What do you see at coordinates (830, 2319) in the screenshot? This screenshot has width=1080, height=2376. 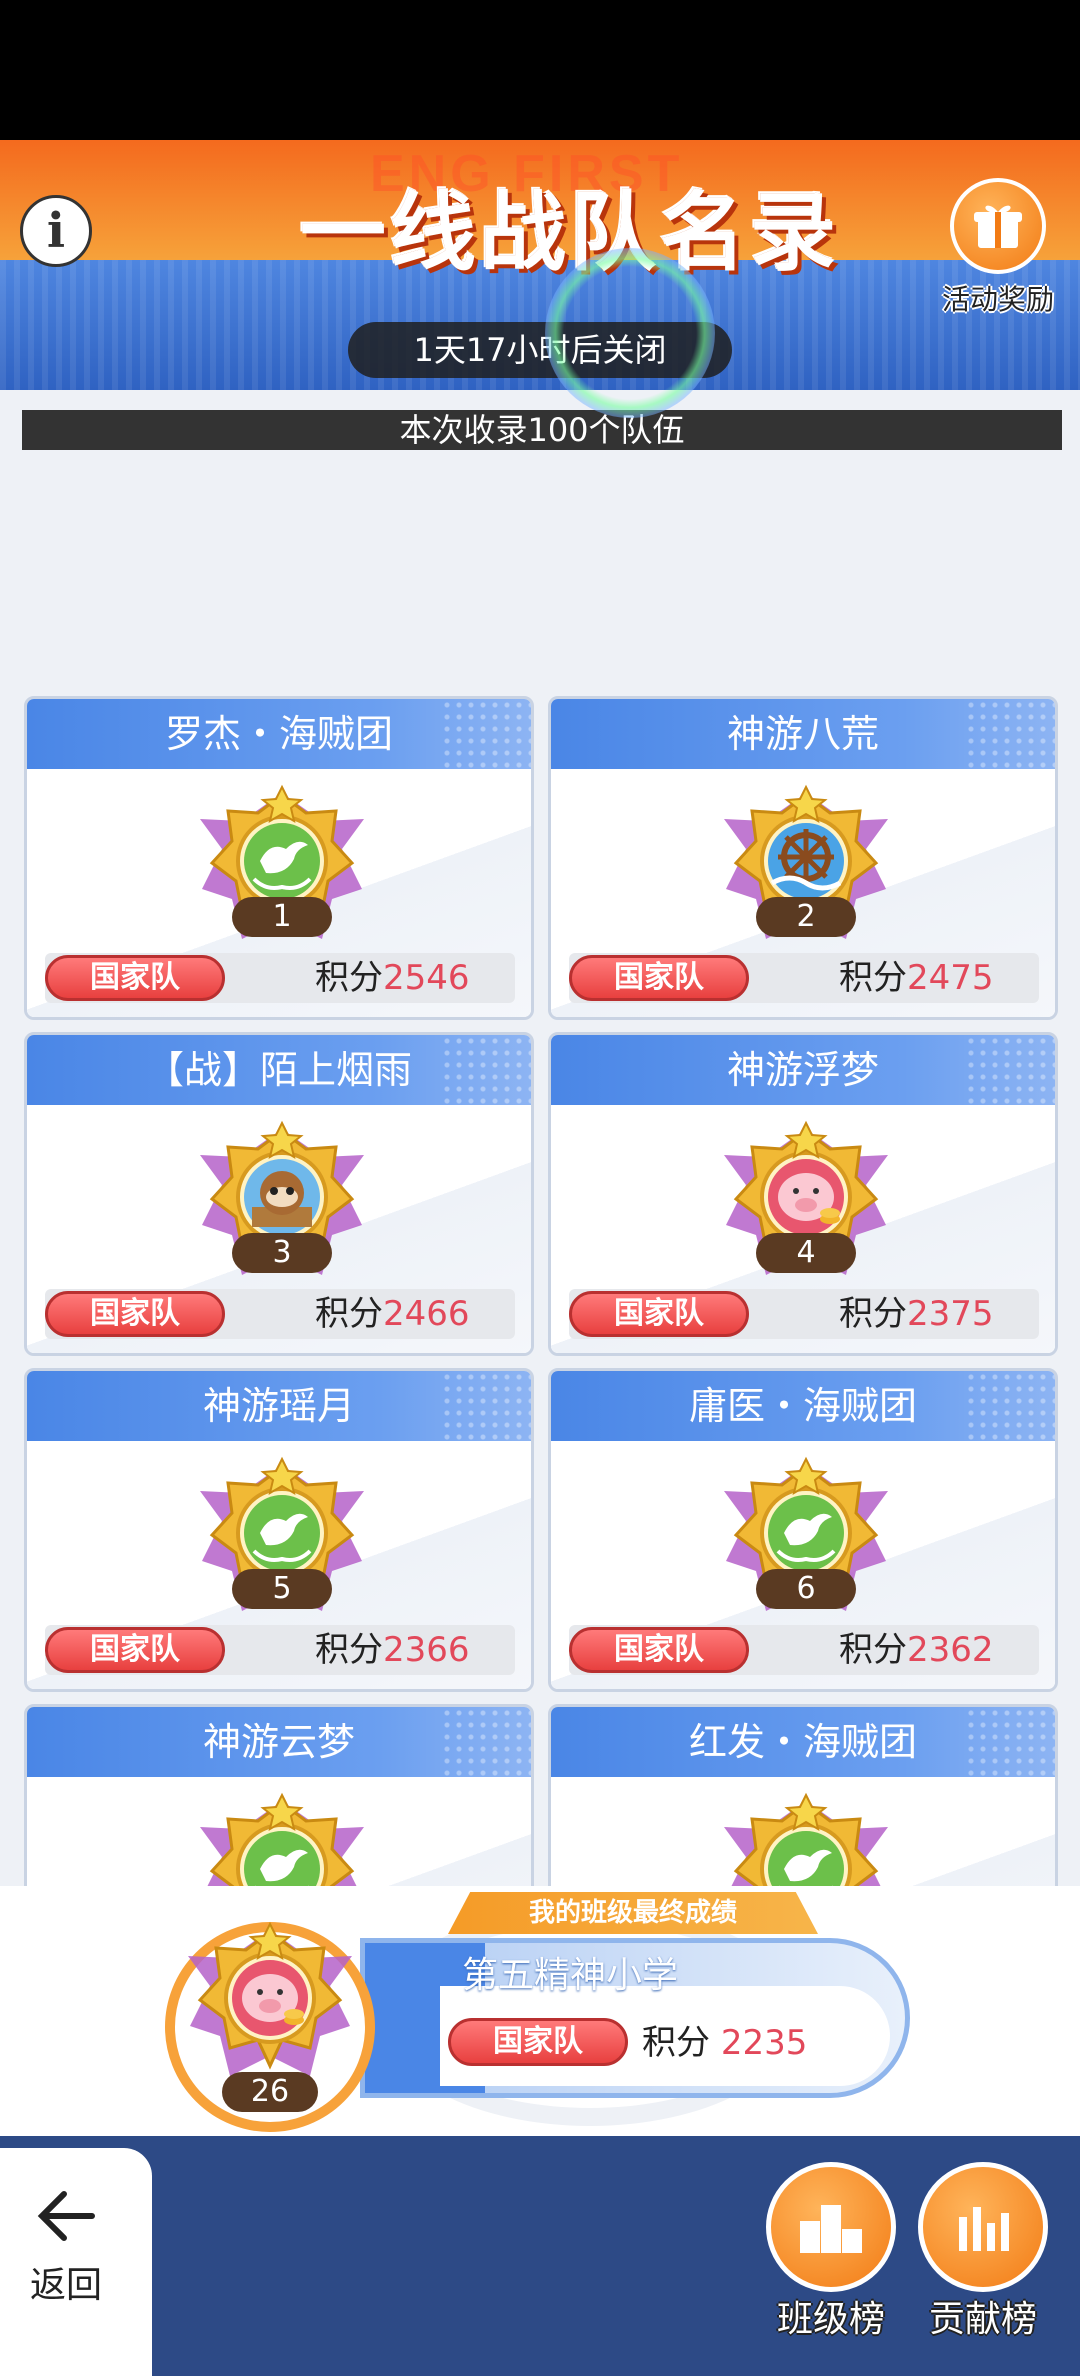 I see `class-rank-label: 班级榜` at bounding box center [830, 2319].